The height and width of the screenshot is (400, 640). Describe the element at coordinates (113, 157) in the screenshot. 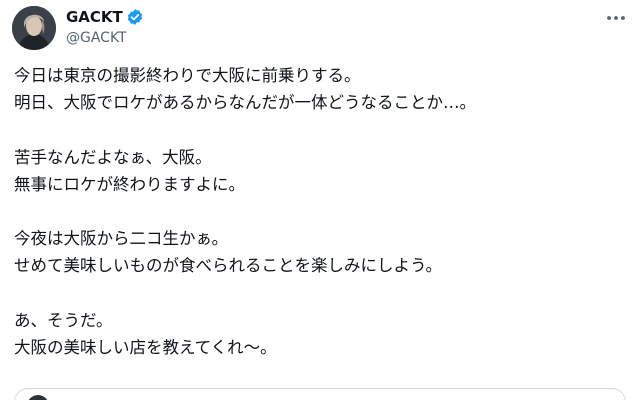

I see `tweet-line: 苦手なんだよなぁ、大阪。` at that location.